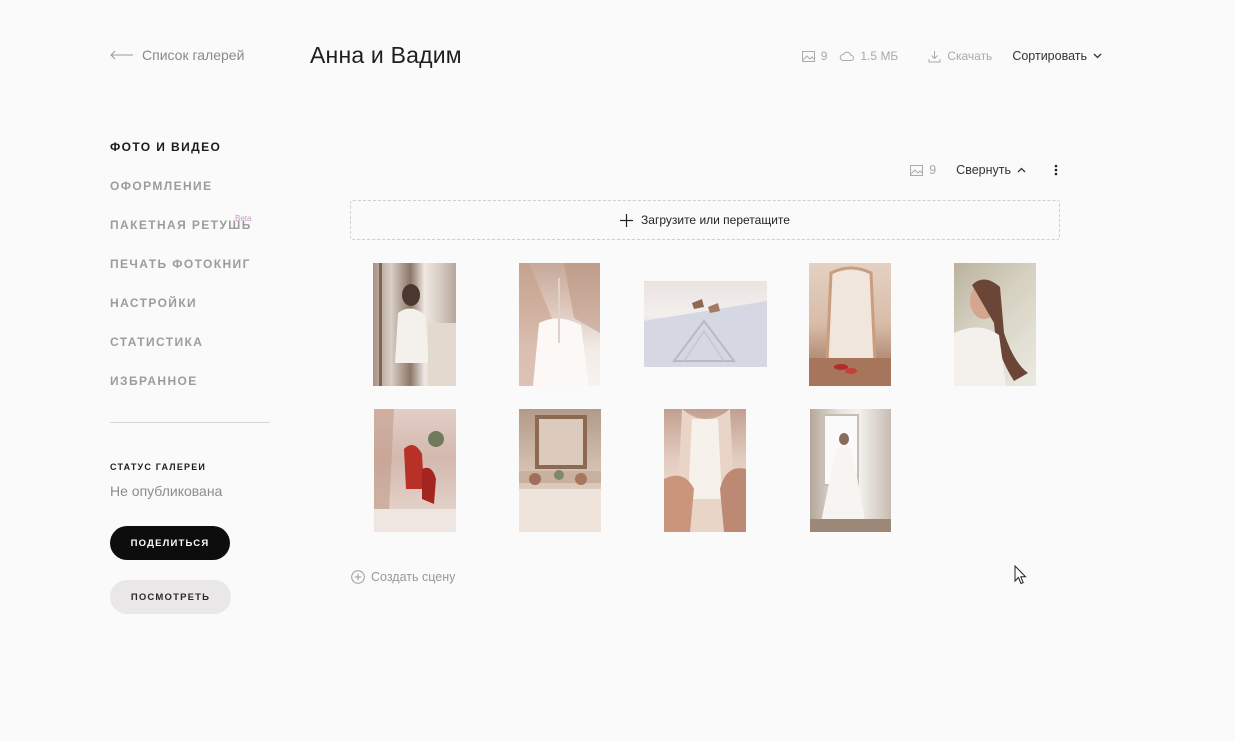 The height and width of the screenshot is (741, 1235). What do you see at coordinates (161, 186) in the screenshot?
I see `sidebar-item-label: ОФОРМЛЕНИЕ` at bounding box center [161, 186].